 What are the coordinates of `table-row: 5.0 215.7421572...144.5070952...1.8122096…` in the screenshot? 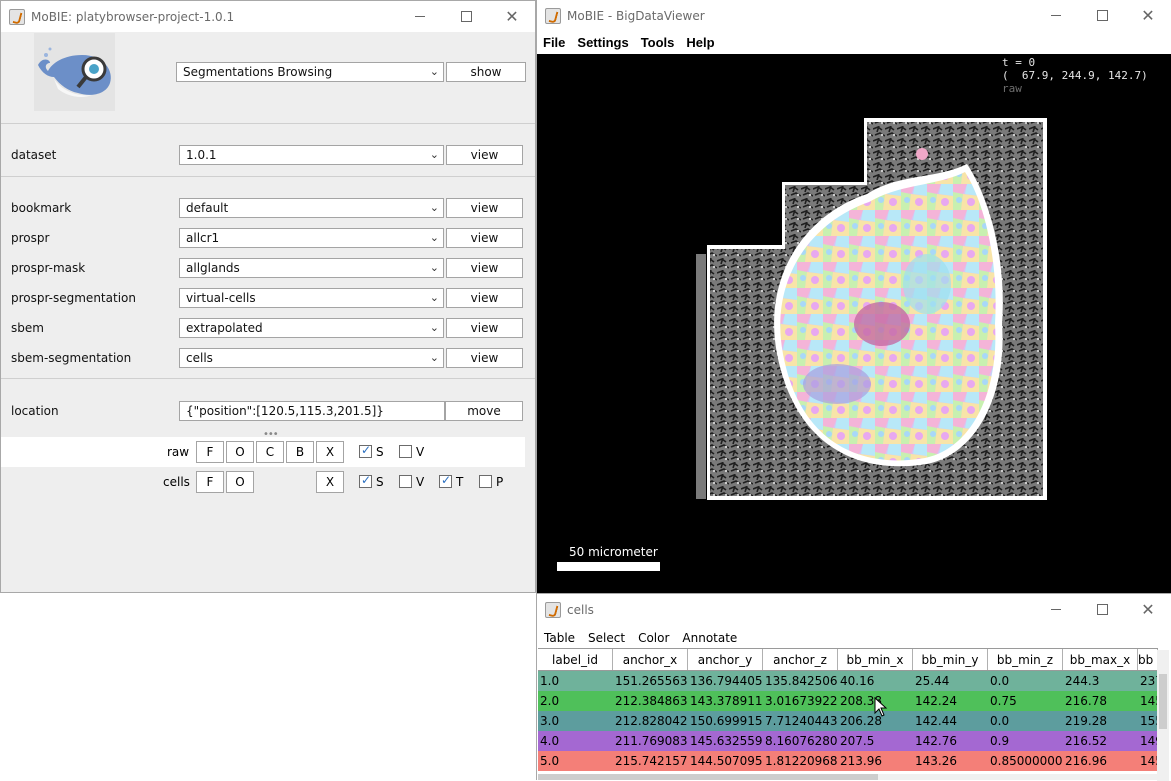 It's located at (848, 761).